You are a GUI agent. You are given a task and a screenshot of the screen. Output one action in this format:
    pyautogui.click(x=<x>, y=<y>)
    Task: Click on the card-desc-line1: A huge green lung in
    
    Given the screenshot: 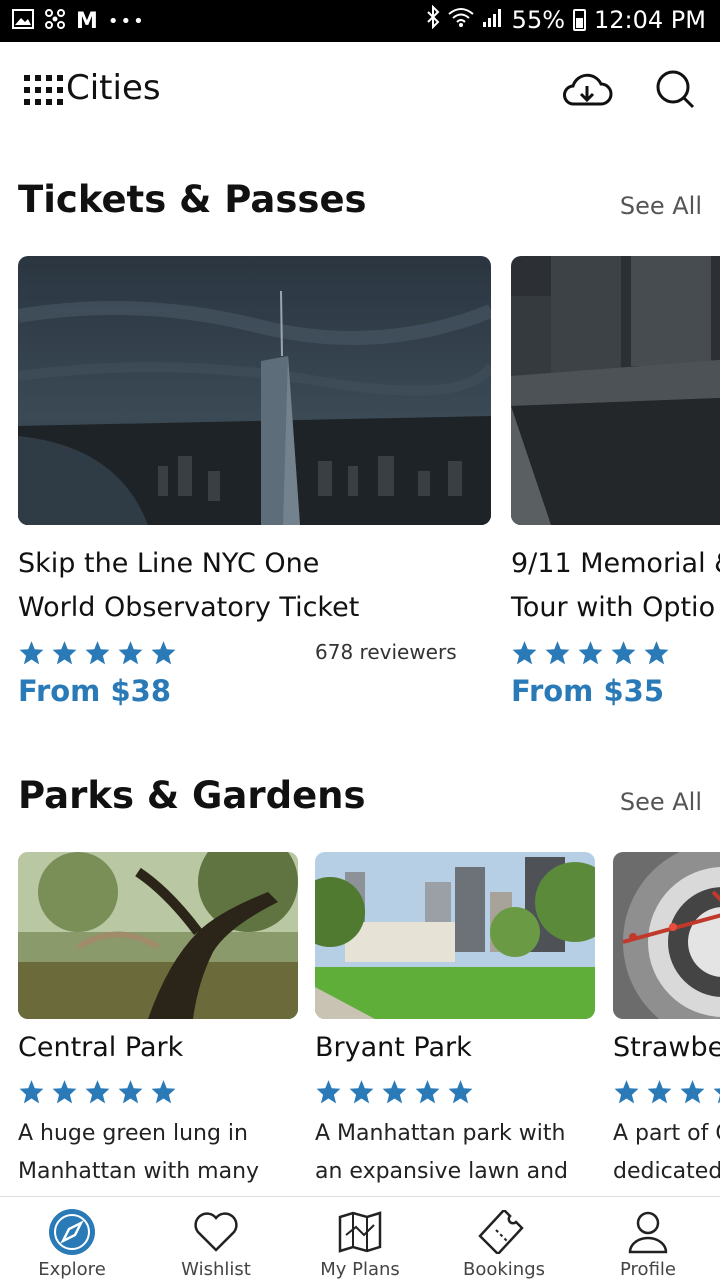 What is the action you would take?
    pyautogui.click(x=133, y=1133)
    